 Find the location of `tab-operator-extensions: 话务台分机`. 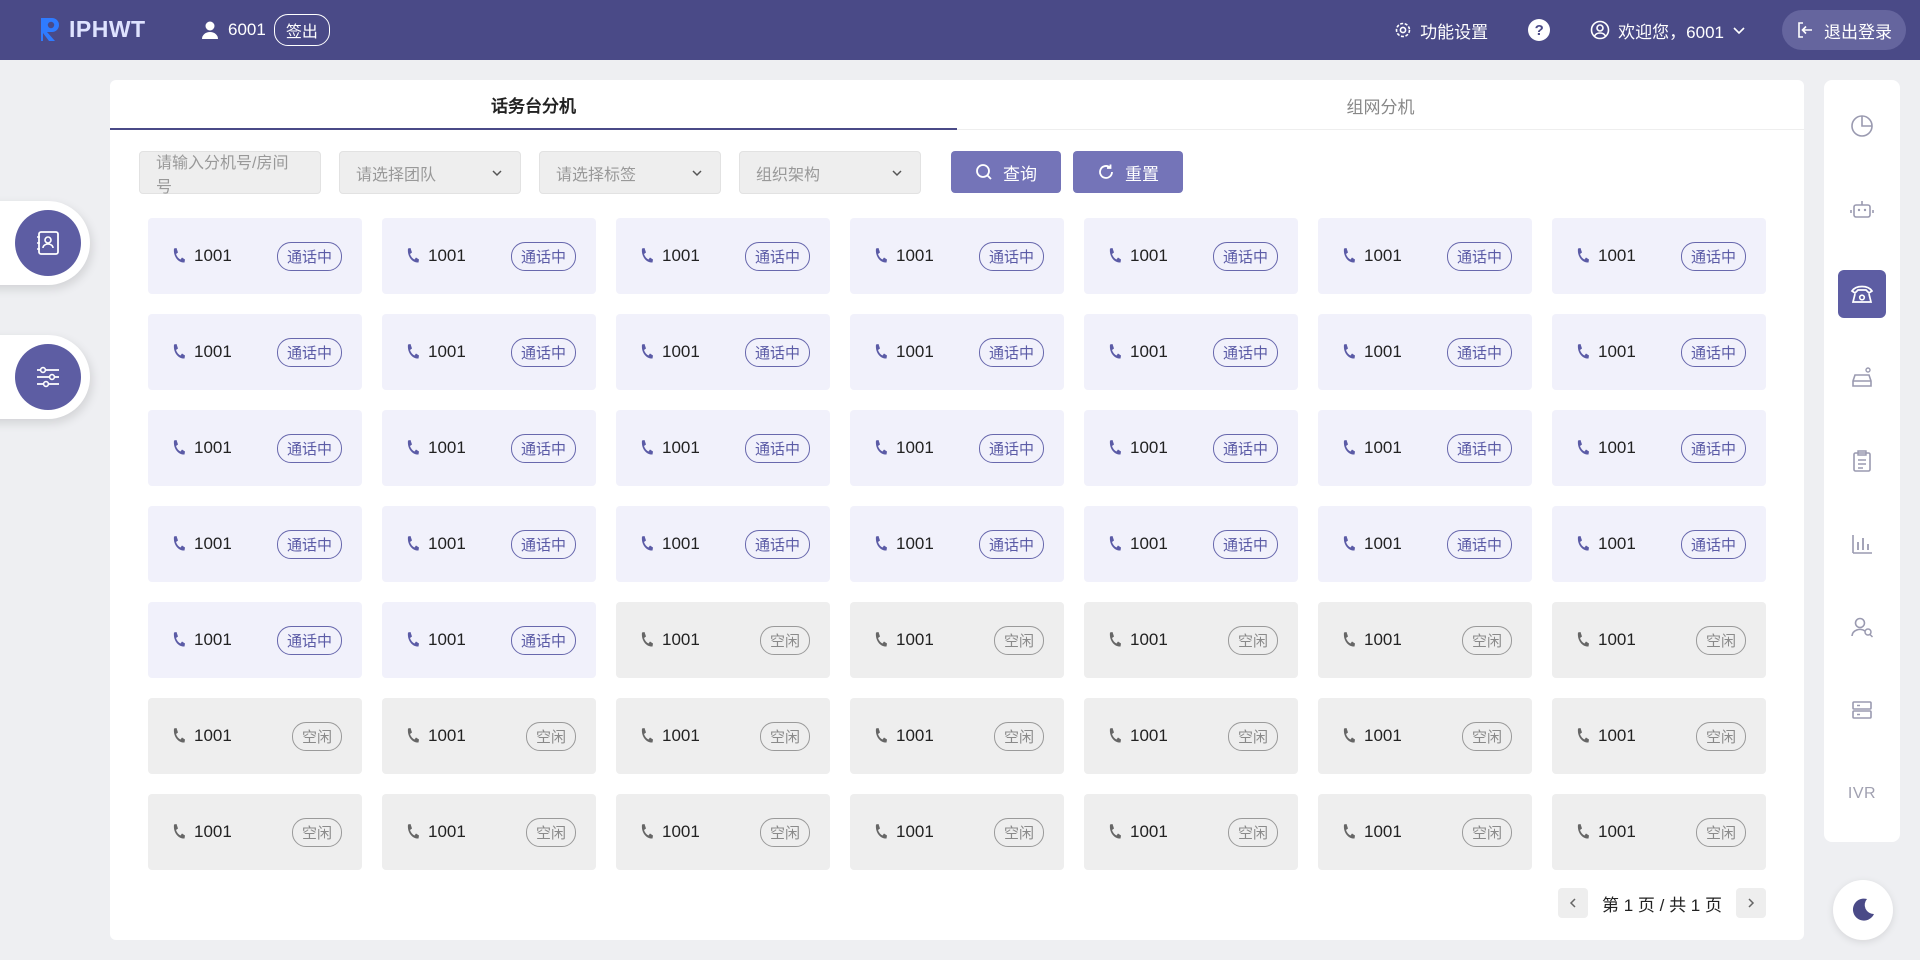

tab-operator-extensions: 话务台分机 is located at coordinates (533, 105).